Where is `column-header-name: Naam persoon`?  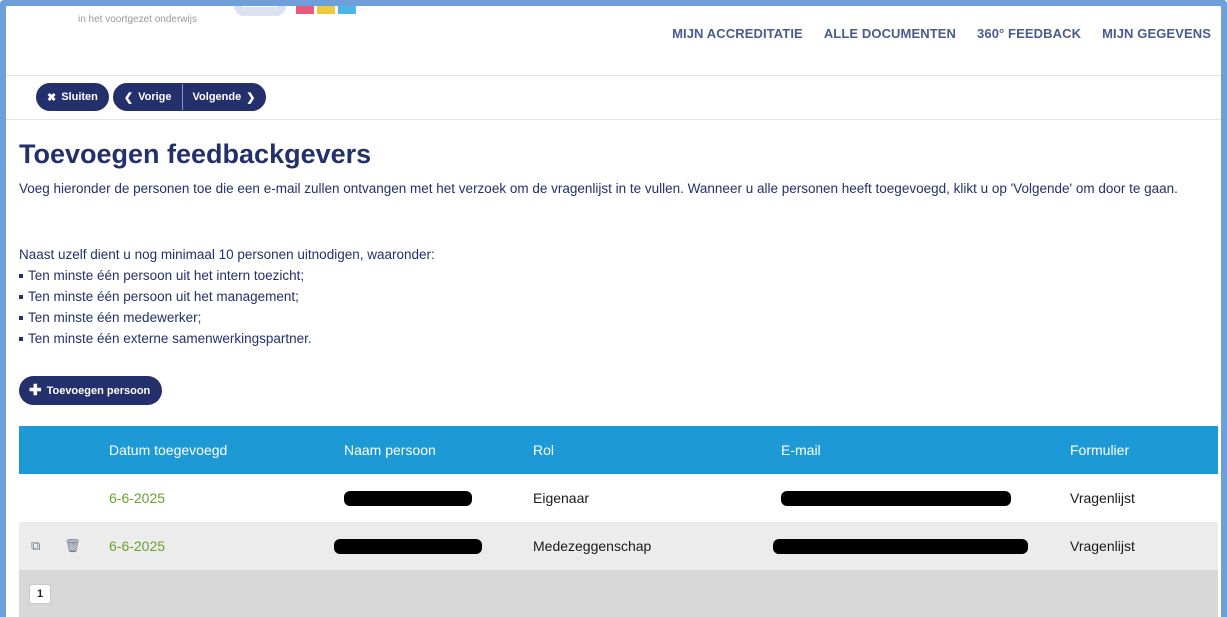 column-header-name: Naam persoon is located at coordinates (390, 450).